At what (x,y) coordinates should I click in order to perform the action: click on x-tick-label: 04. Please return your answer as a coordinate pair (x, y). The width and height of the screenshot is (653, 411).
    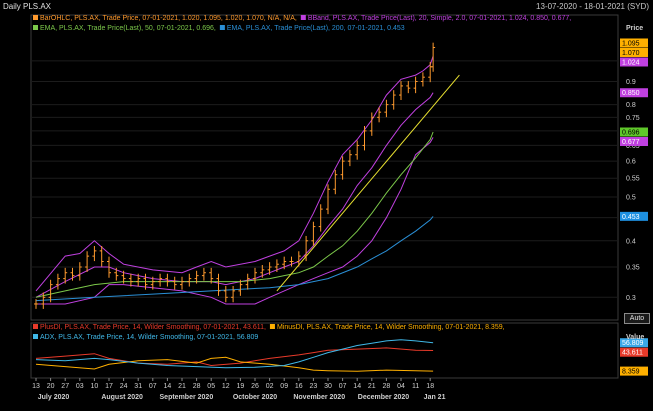
    Looking at the image, I should click on (401, 386).